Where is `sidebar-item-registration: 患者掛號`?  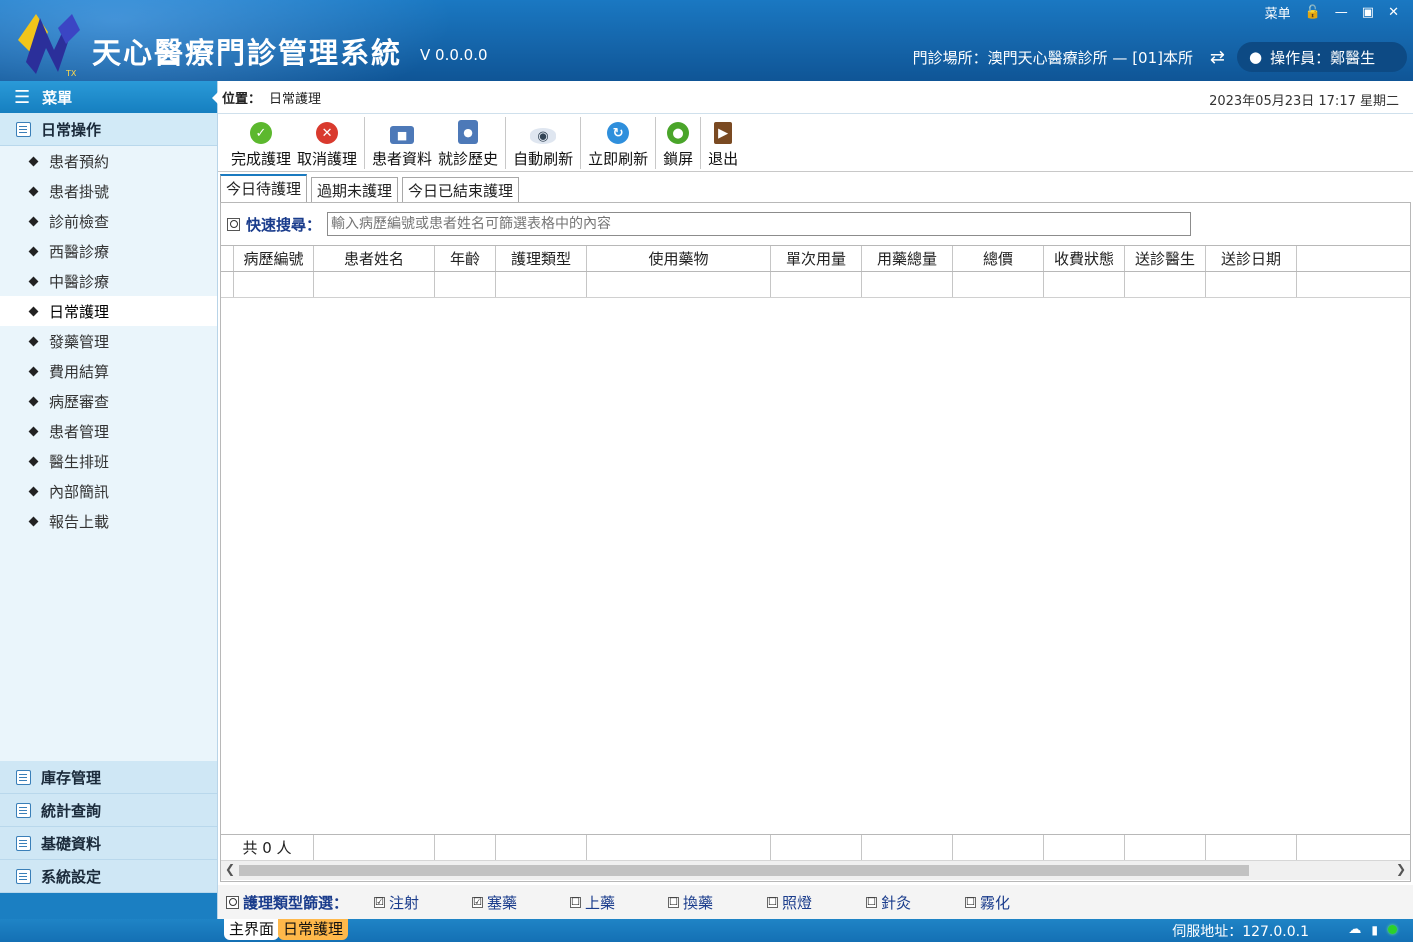
sidebar-item-registration: 患者掛號 is located at coordinates (108, 191).